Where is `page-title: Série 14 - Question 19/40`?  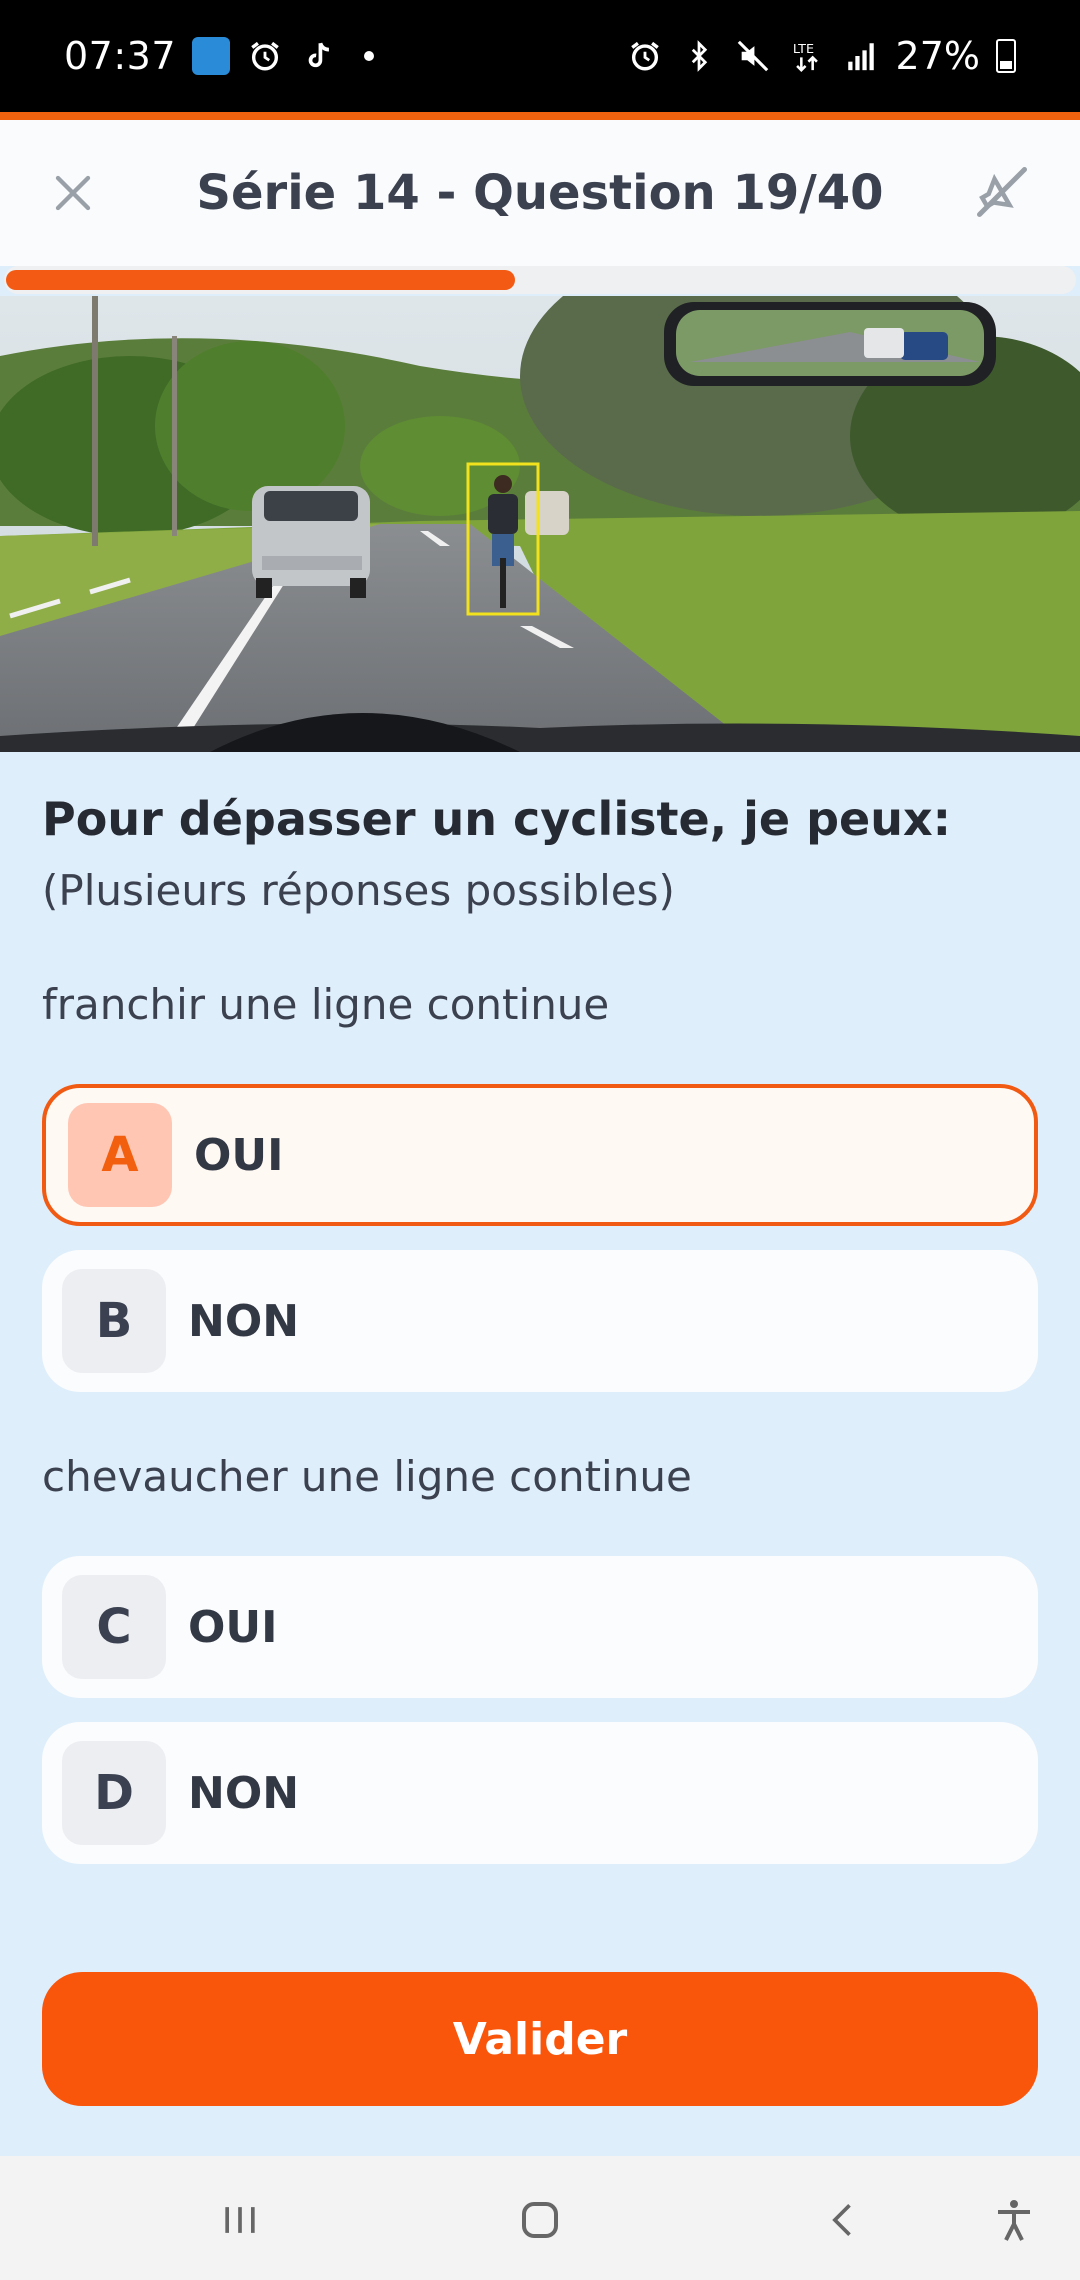
page-title: Série 14 - Question 19/40 is located at coordinates (540, 193).